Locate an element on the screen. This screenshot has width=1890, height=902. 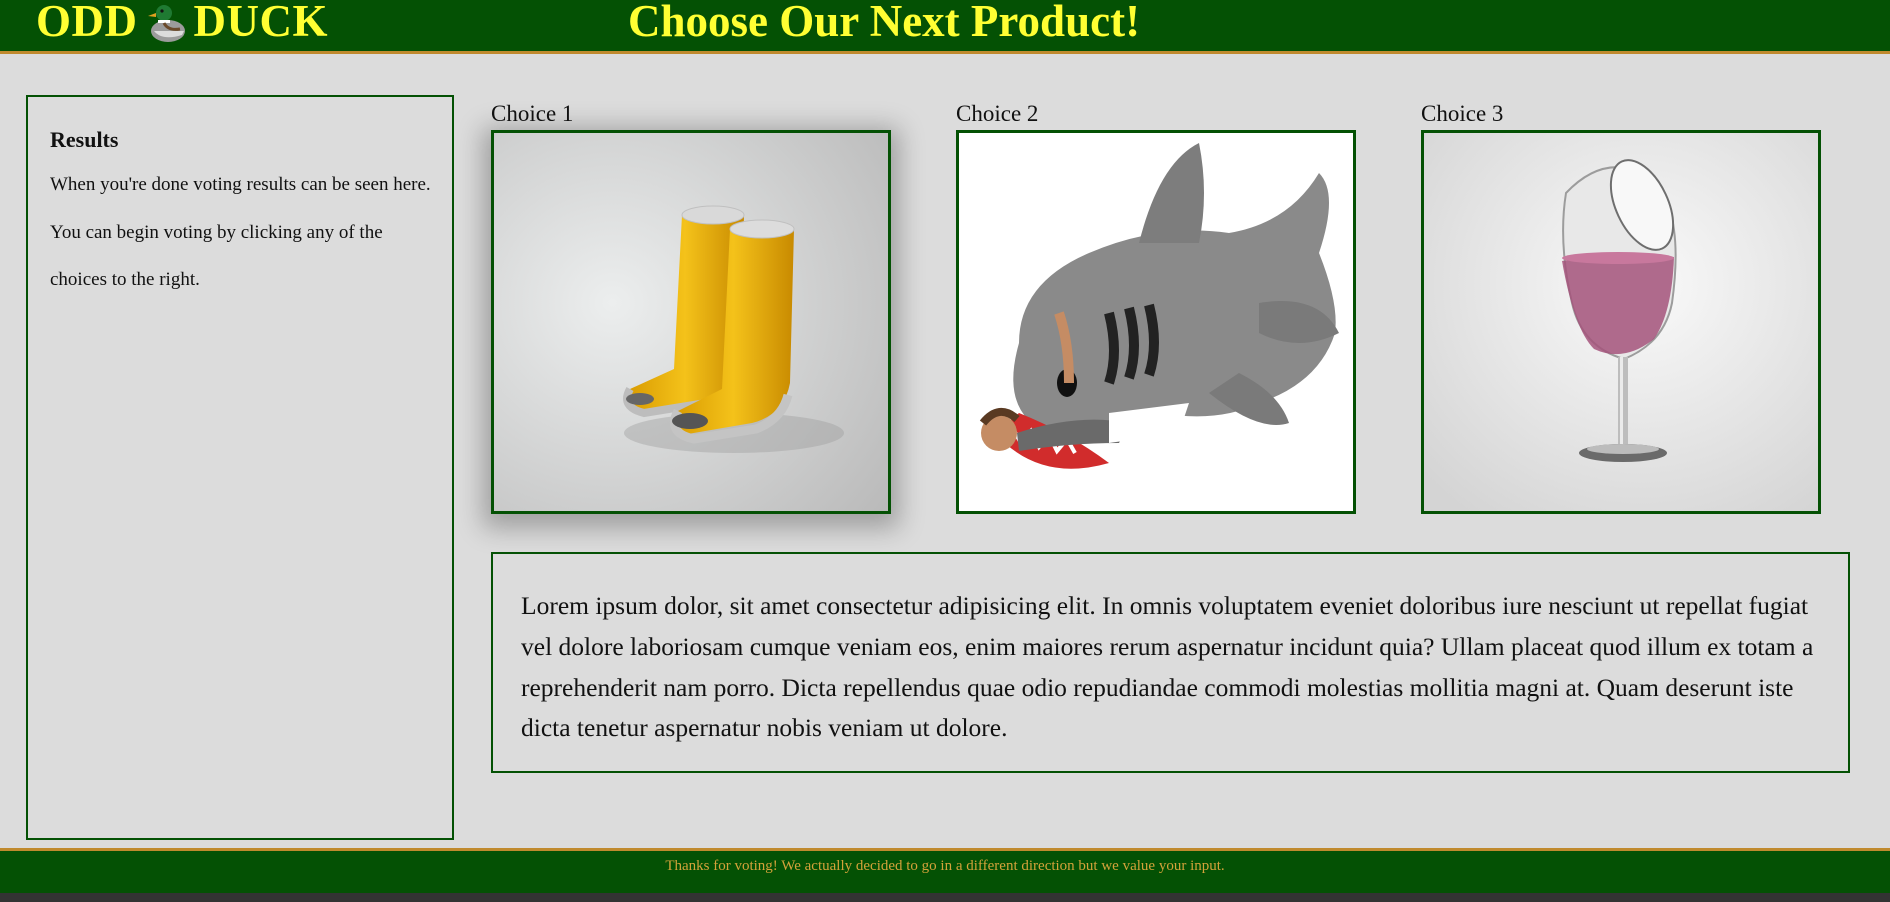
choice-1: Choice 1 is located at coordinates (691, 307).